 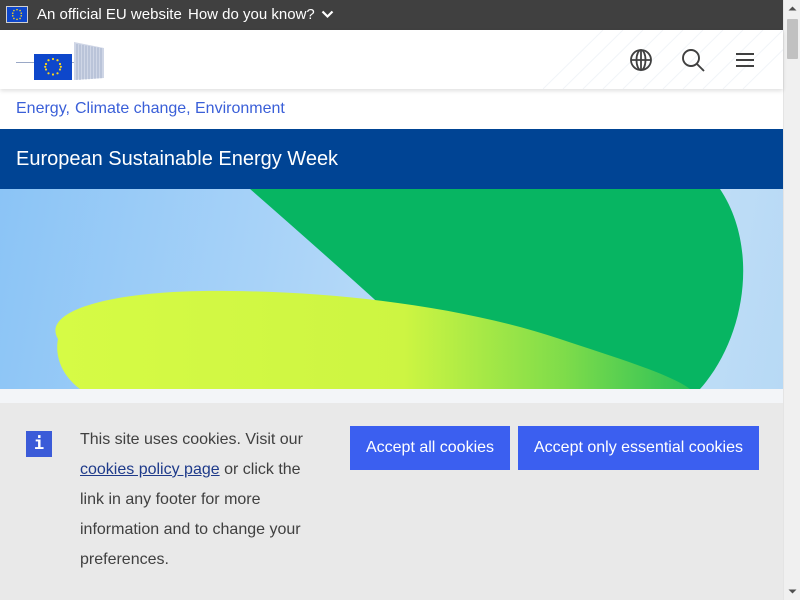 What do you see at coordinates (150, 469) in the screenshot?
I see `cookies-policy-link: cookies policy page` at bounding box center [150, 469].